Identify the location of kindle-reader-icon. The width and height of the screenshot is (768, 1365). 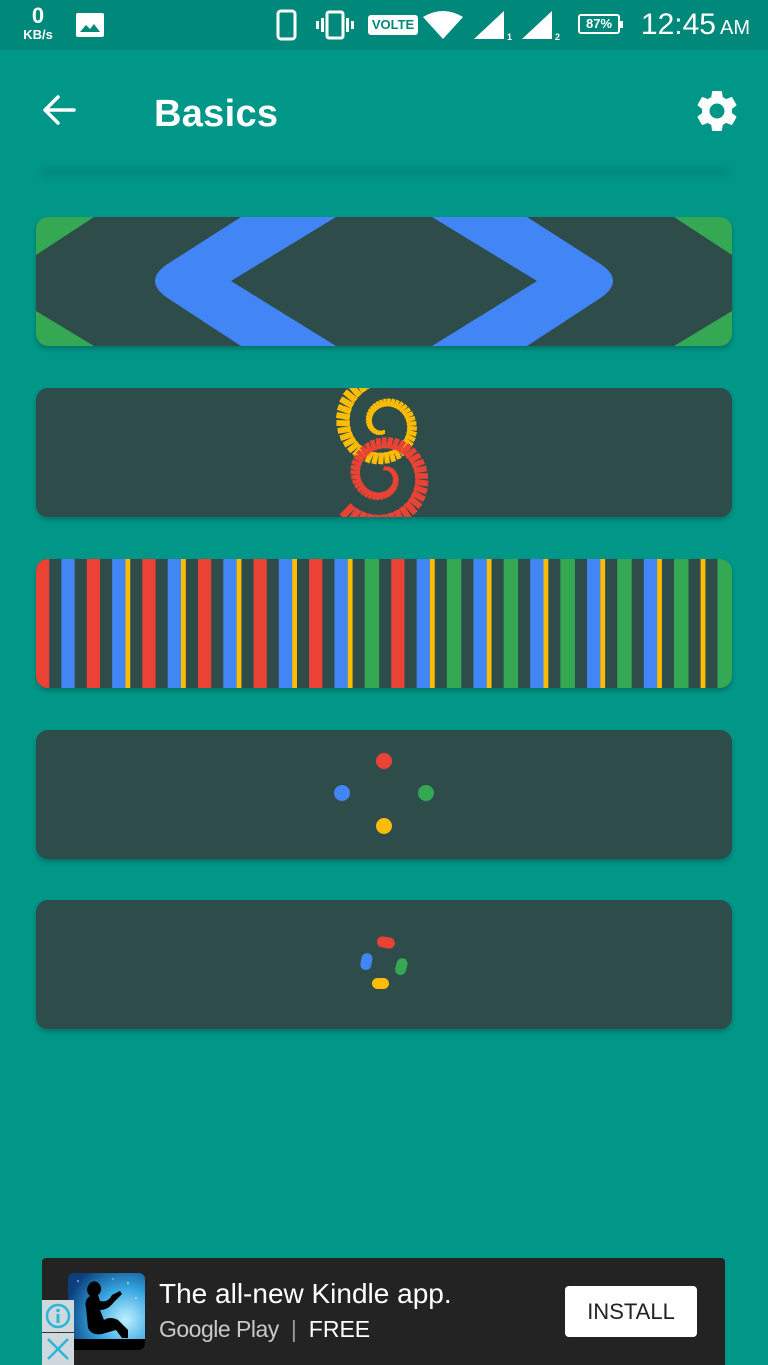
(106, 1311).